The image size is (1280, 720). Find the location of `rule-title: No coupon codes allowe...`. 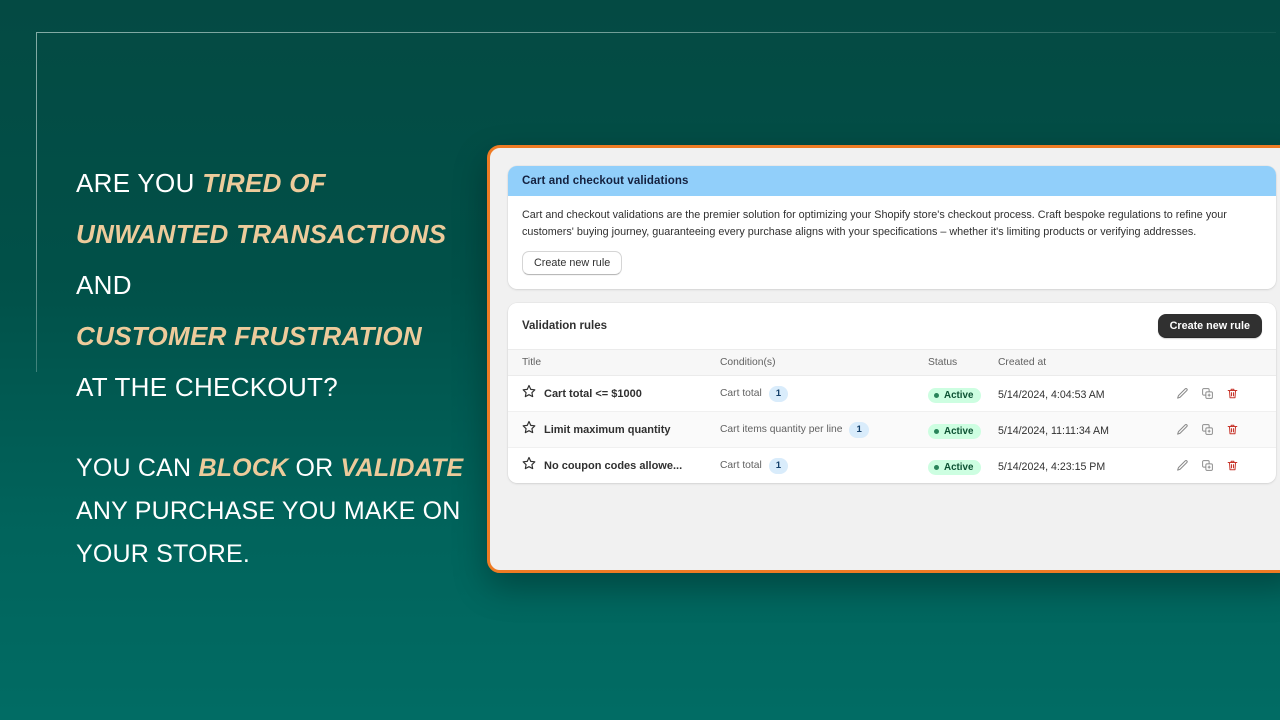

rule-title: No coupon codes allowe... is located at coordinates (613, 466).